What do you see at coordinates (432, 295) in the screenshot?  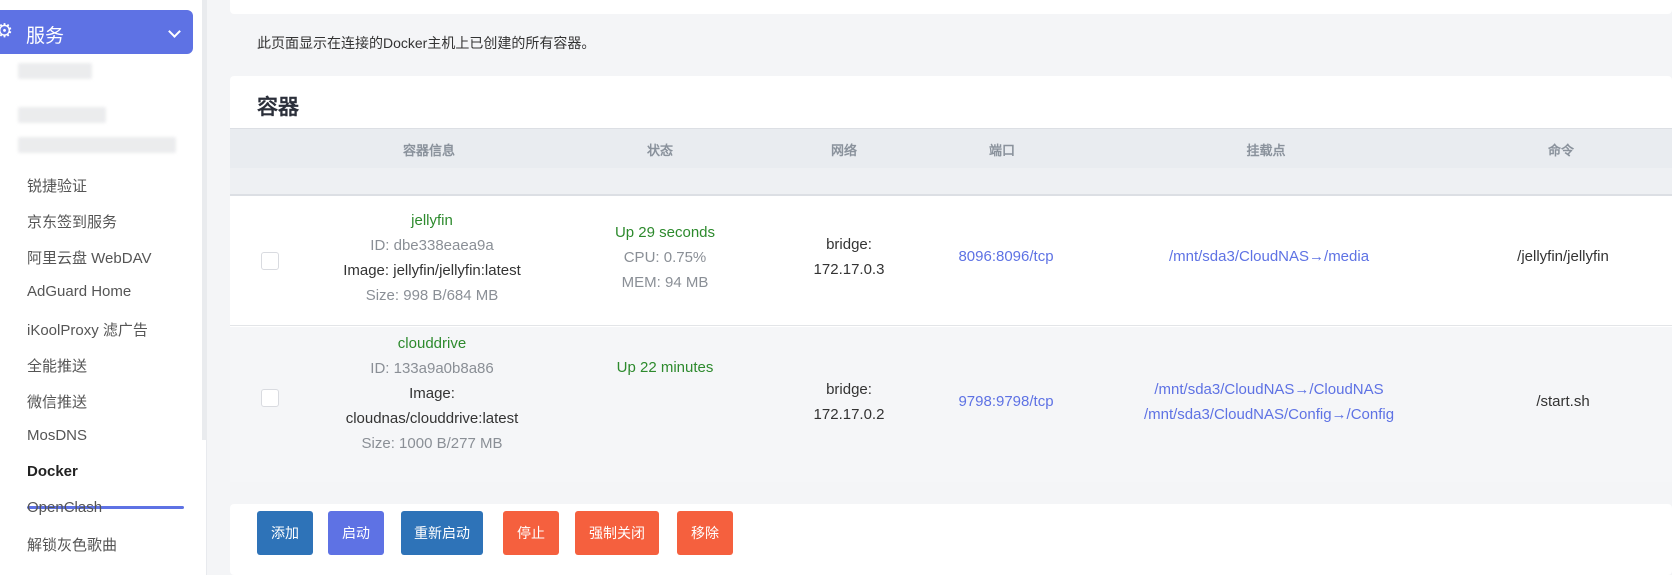 I see `container-size: Size: 998 B/684 MB` at bounding box center [432, 295].